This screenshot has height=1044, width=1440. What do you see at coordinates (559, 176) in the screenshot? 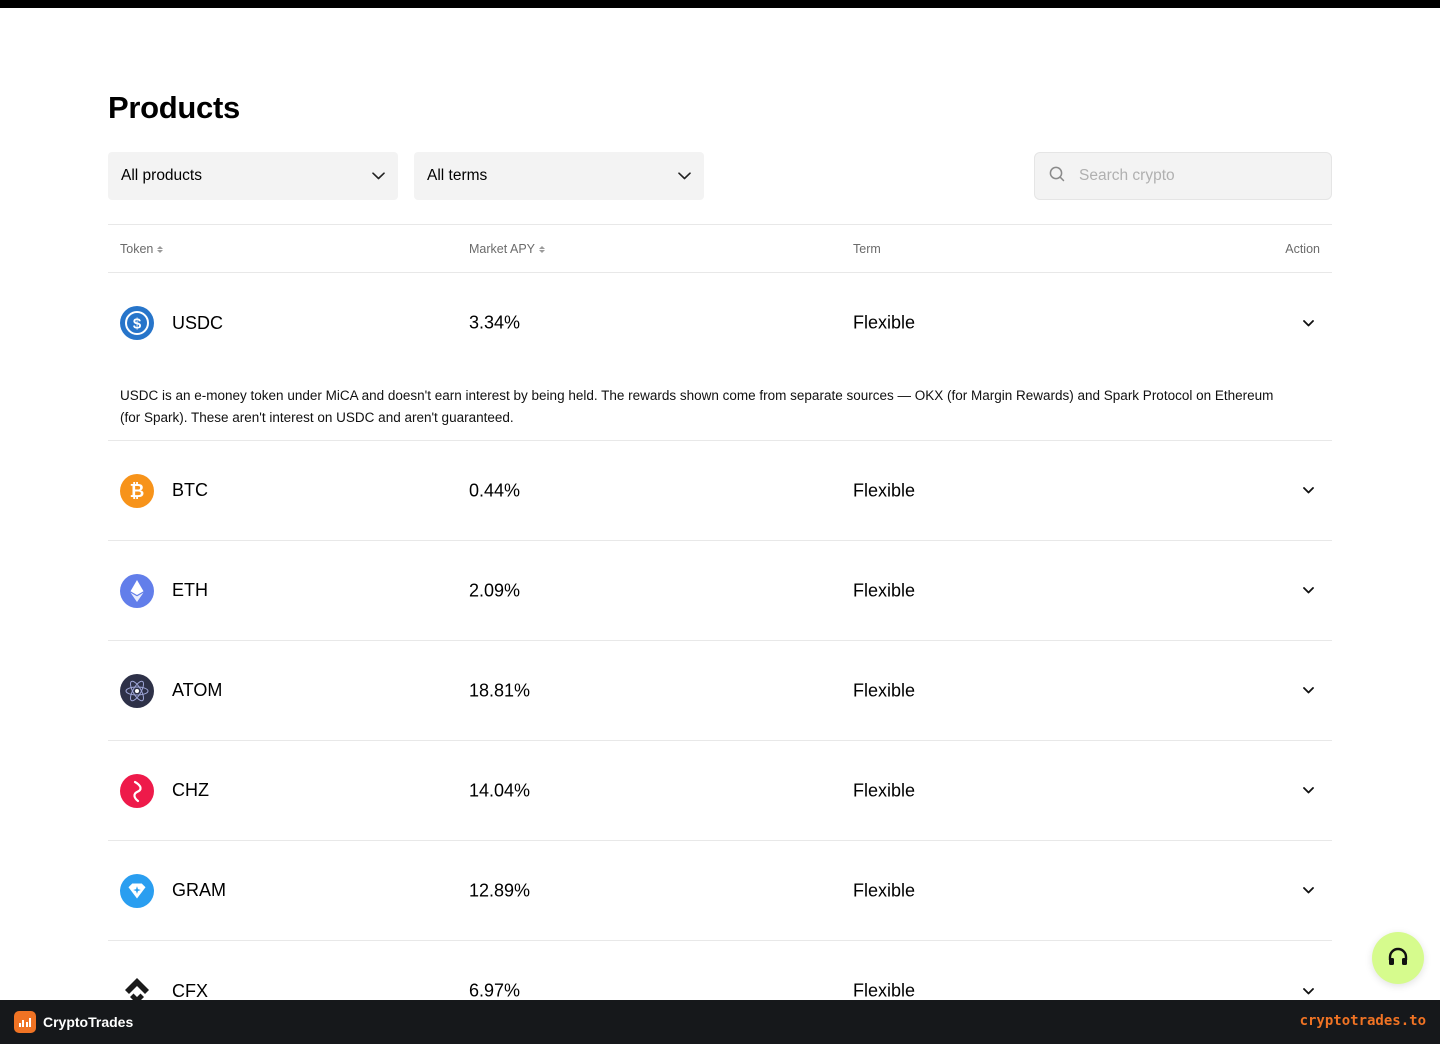
I see `terms-dropdown: All terms` at bounding box center [559, 176].